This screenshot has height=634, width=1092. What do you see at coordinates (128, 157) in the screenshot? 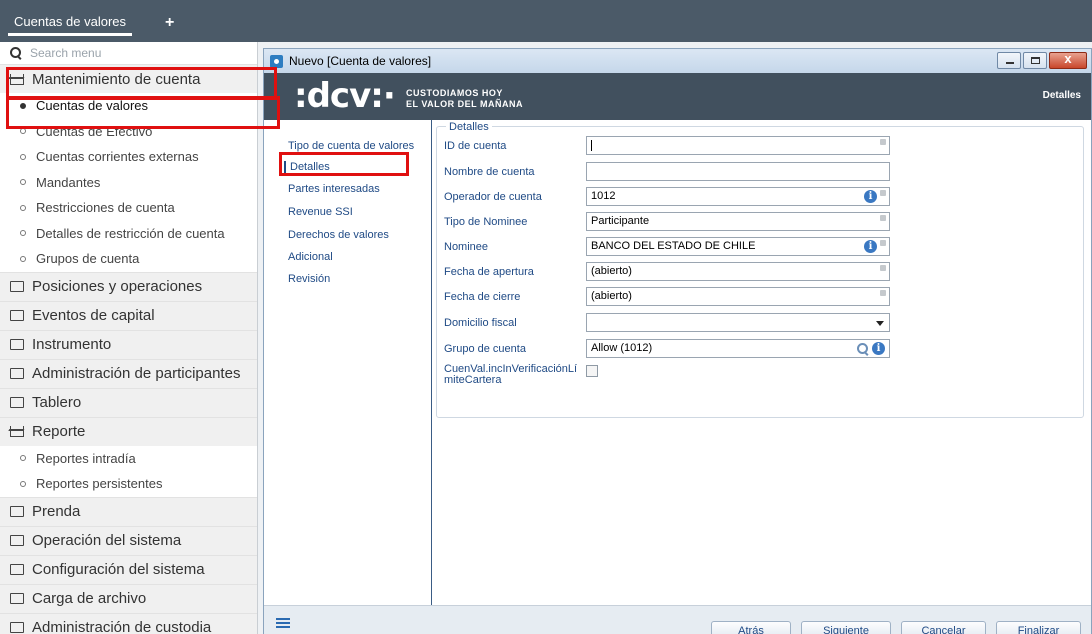
I see `sidebar-item-cuentas-corrientes-externas: Cuentas corrientes externas` at bounding box center [128, 157].